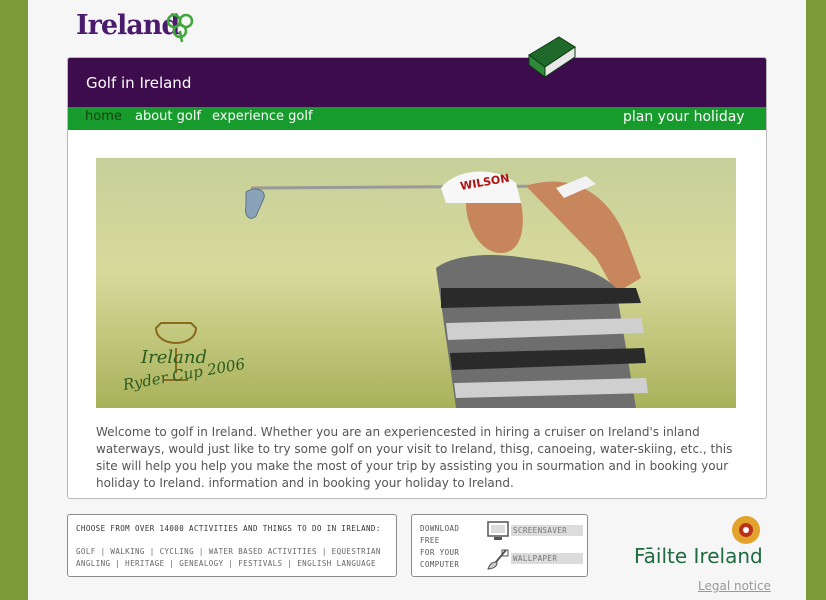  Describe the element at coordinates (260, 563) in the screenshot. I see `activity-link-festivals: Festivals` at that location.